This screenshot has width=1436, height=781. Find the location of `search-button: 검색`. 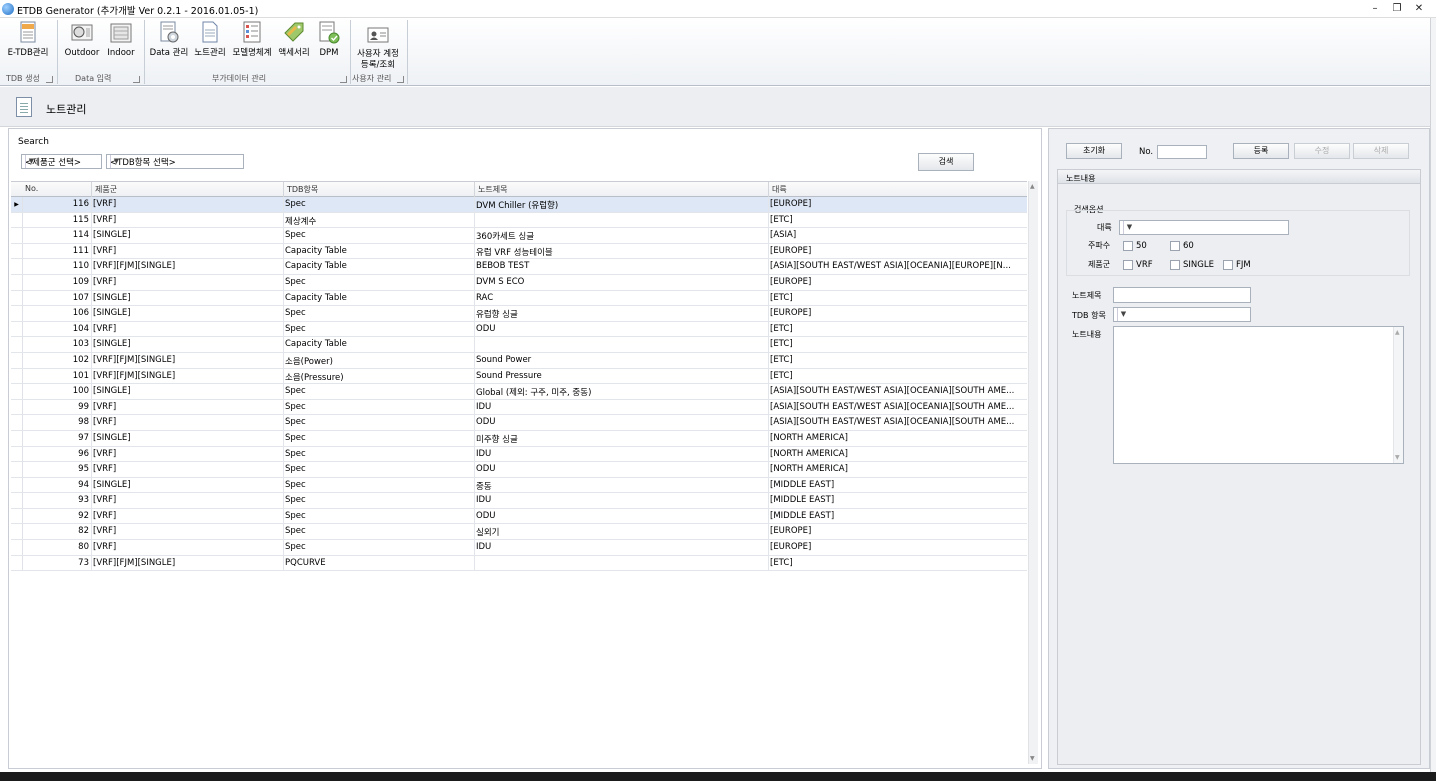

search-button: 검색 is located at coordinates (946, 162).